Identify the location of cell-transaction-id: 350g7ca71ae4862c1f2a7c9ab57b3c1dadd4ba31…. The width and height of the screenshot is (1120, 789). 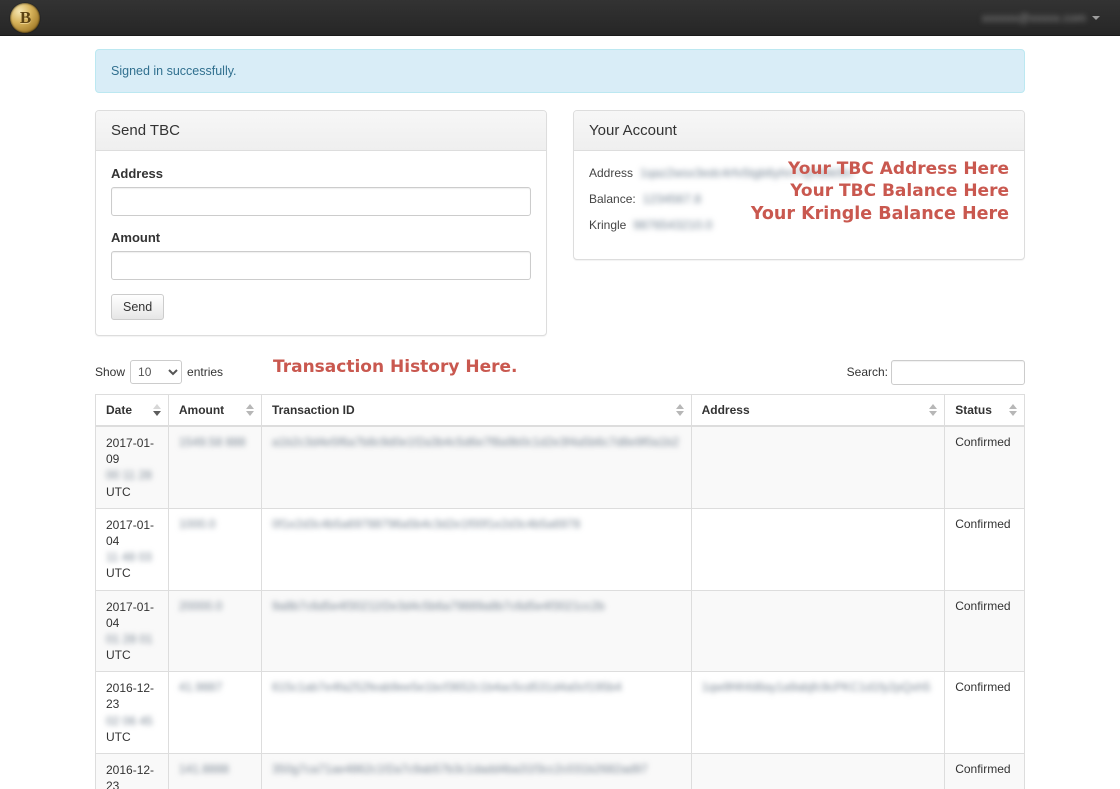
(476, 771).